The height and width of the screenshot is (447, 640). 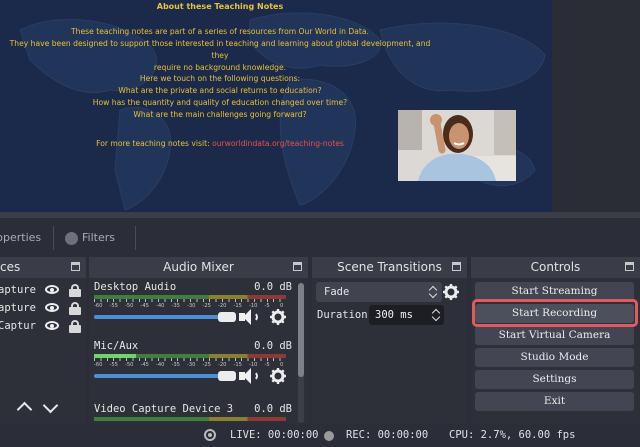 What do you see at coordinates (18, 326) in the screenshot?
I see `source-name: Captur` at bounding box center [18, 326].